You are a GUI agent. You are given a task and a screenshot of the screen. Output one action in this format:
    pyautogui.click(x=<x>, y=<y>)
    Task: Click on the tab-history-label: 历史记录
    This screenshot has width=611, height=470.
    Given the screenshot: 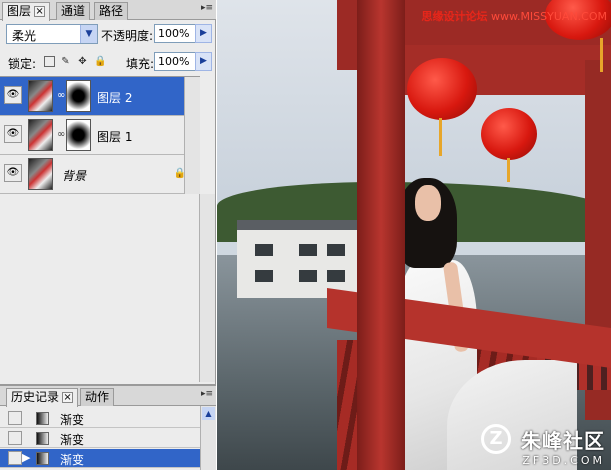 What is the action you would take?
    pyautogui.click(x=35, y=397)
    